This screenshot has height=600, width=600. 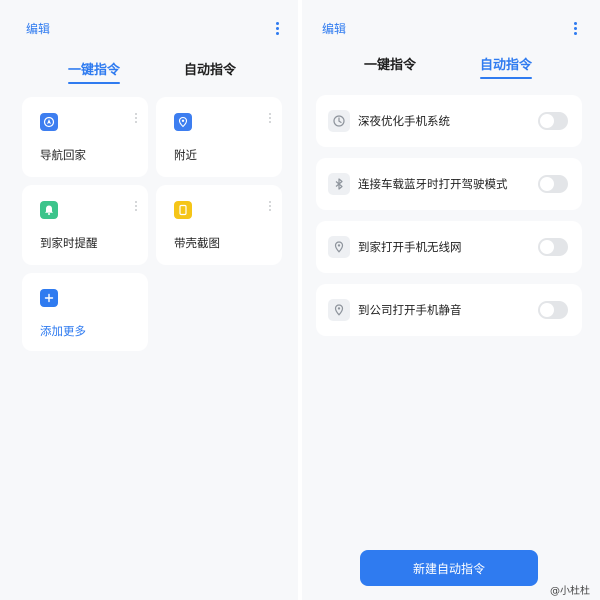 I want to click on add-more-card: 添加更多, so click(x=85, y=312).